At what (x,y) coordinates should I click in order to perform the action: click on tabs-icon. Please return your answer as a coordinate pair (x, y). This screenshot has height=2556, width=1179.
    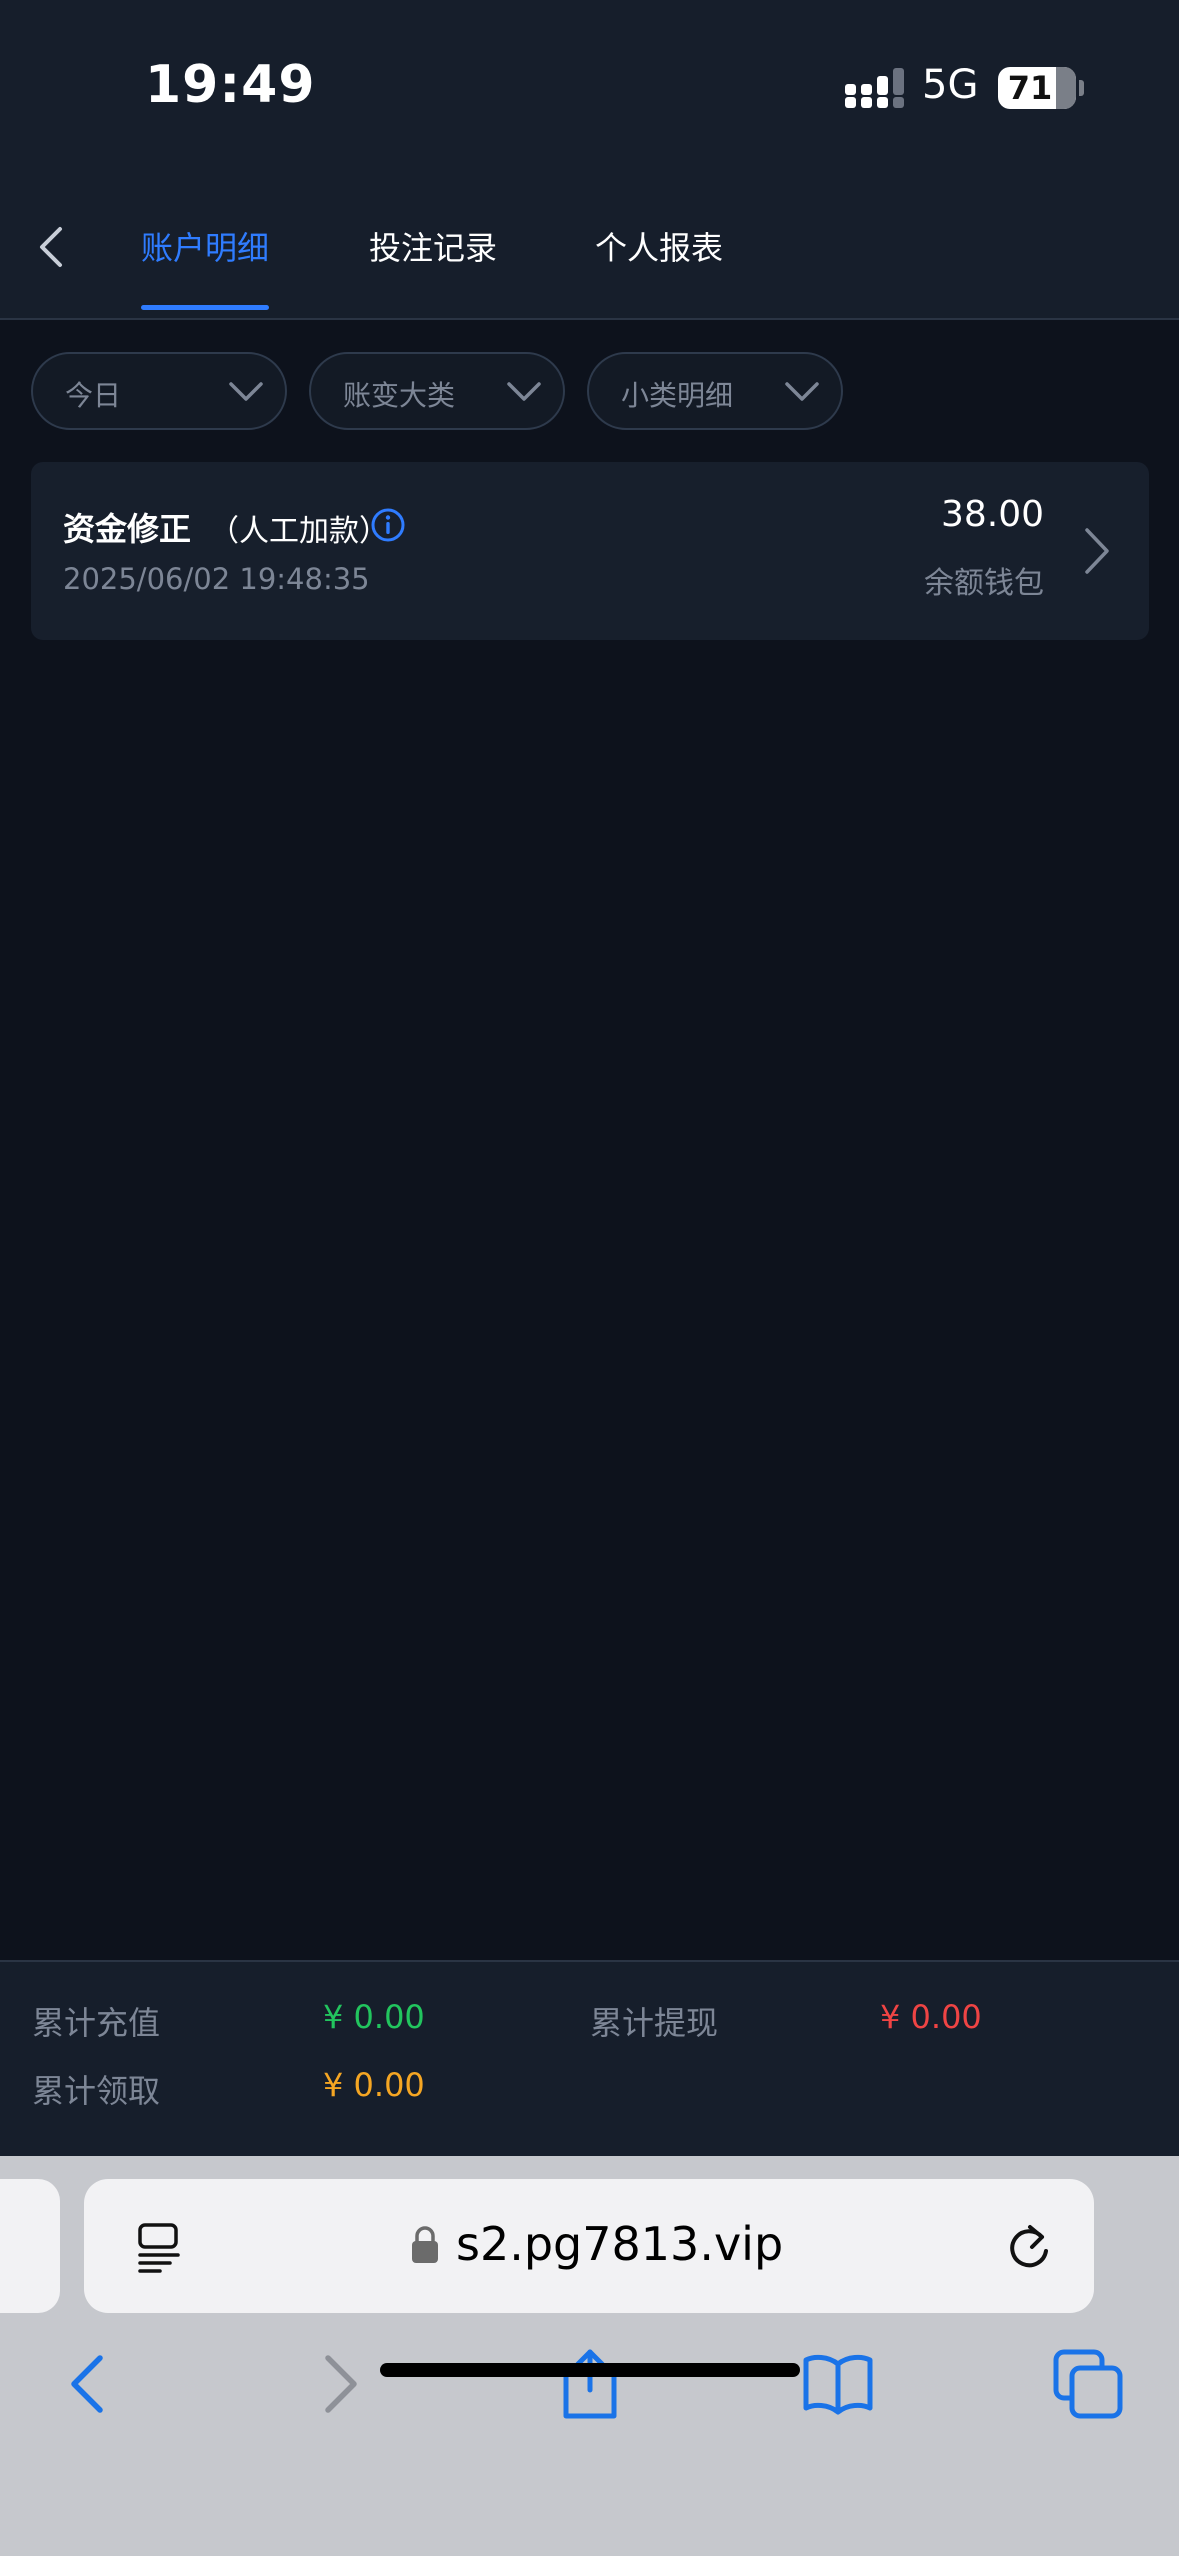
    Looking at the image, I should click on (1088, 2384).